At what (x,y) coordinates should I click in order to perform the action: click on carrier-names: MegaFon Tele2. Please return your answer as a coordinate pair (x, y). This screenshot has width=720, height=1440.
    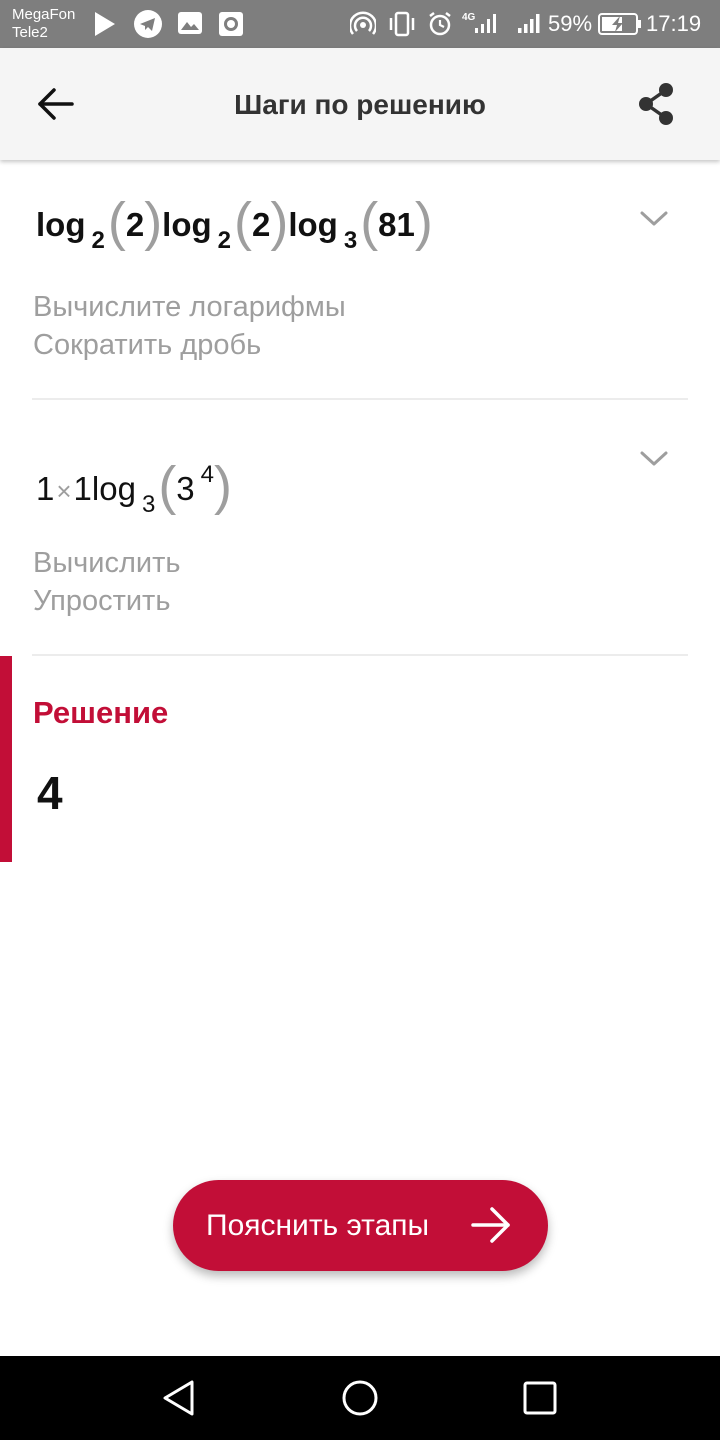
    Looking at the image, I should click on (43, 24).